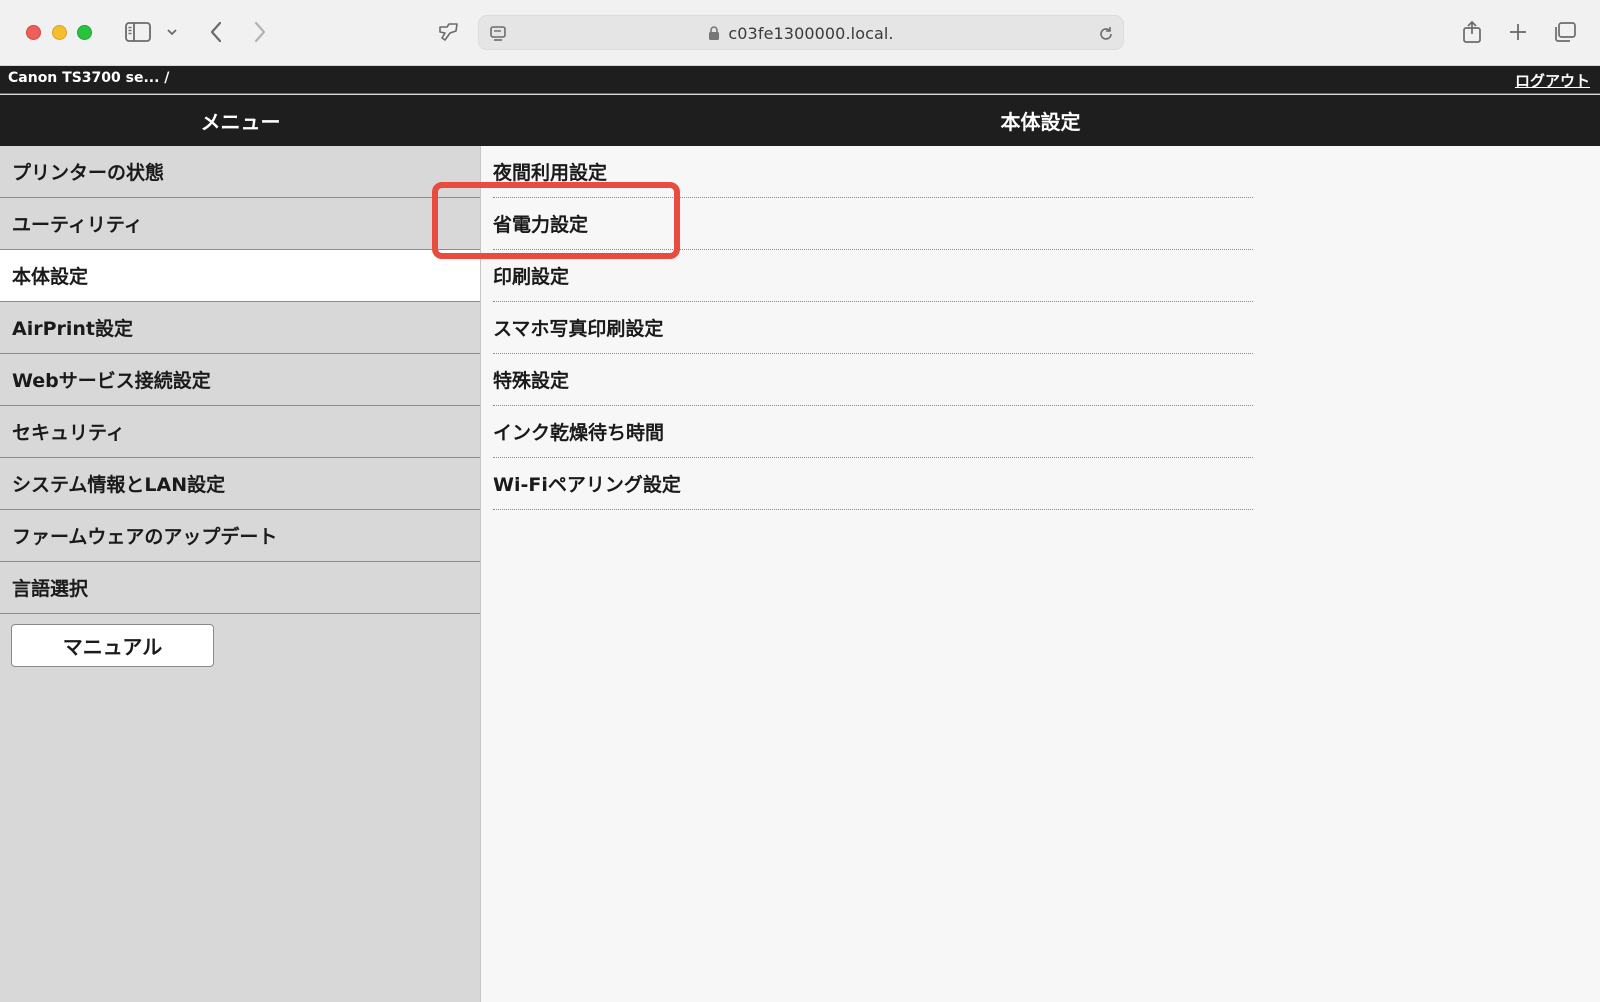  Describe the element at coordinates (714, 33) in the screenshot. I see `lock-icon` at that location.